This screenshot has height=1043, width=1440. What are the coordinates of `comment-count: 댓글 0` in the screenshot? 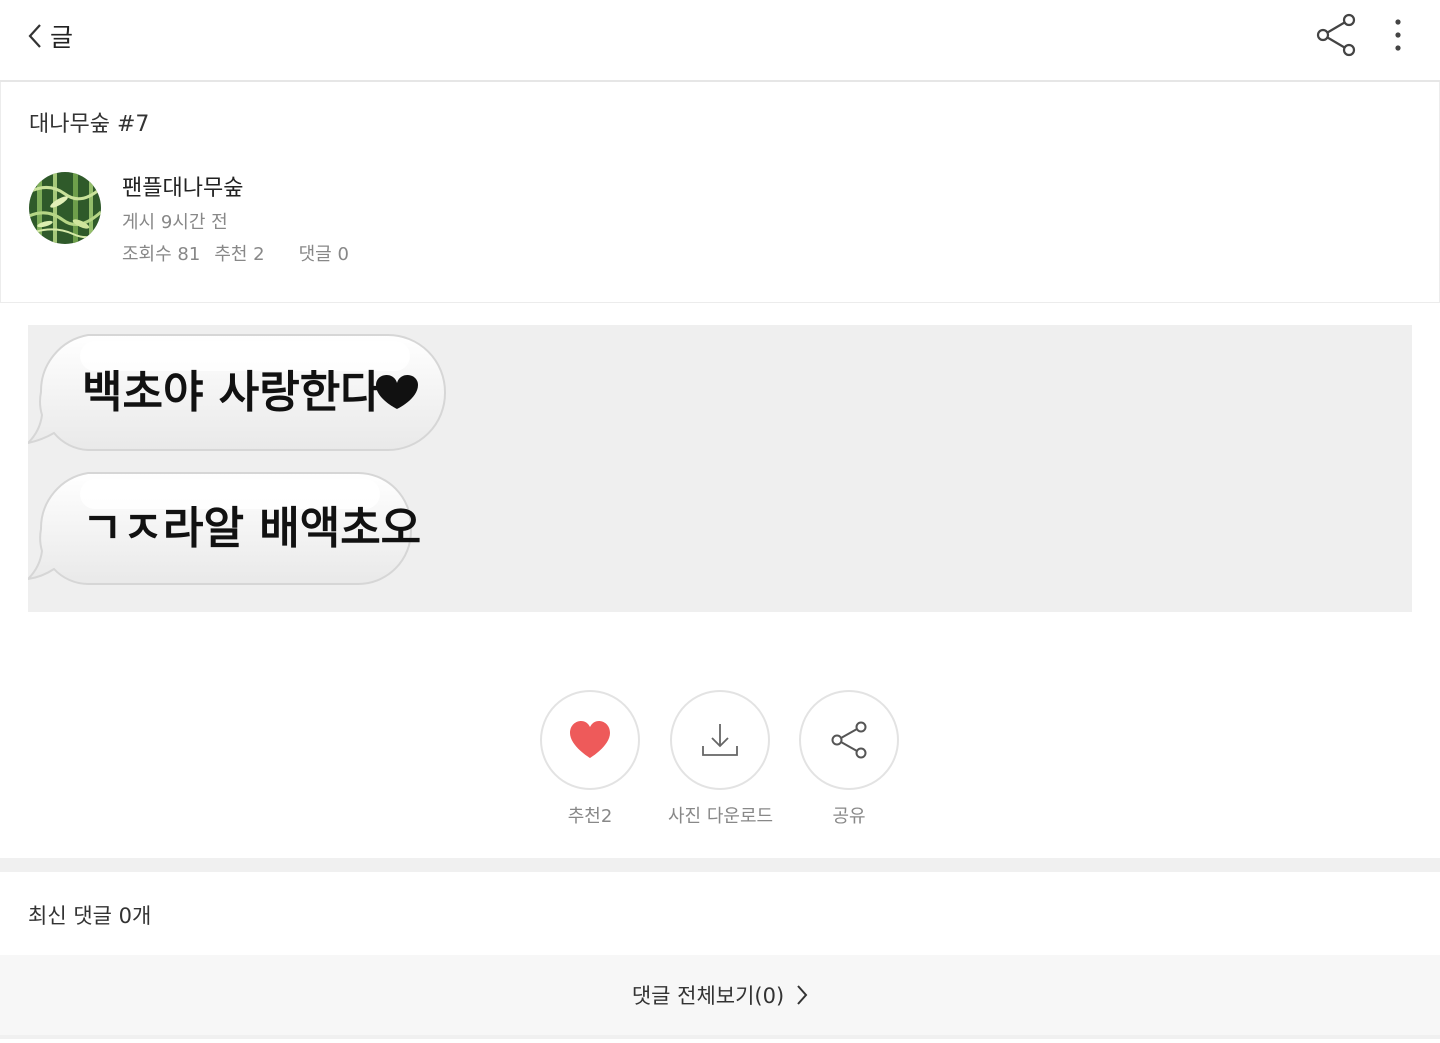 It's located at (323, 254).